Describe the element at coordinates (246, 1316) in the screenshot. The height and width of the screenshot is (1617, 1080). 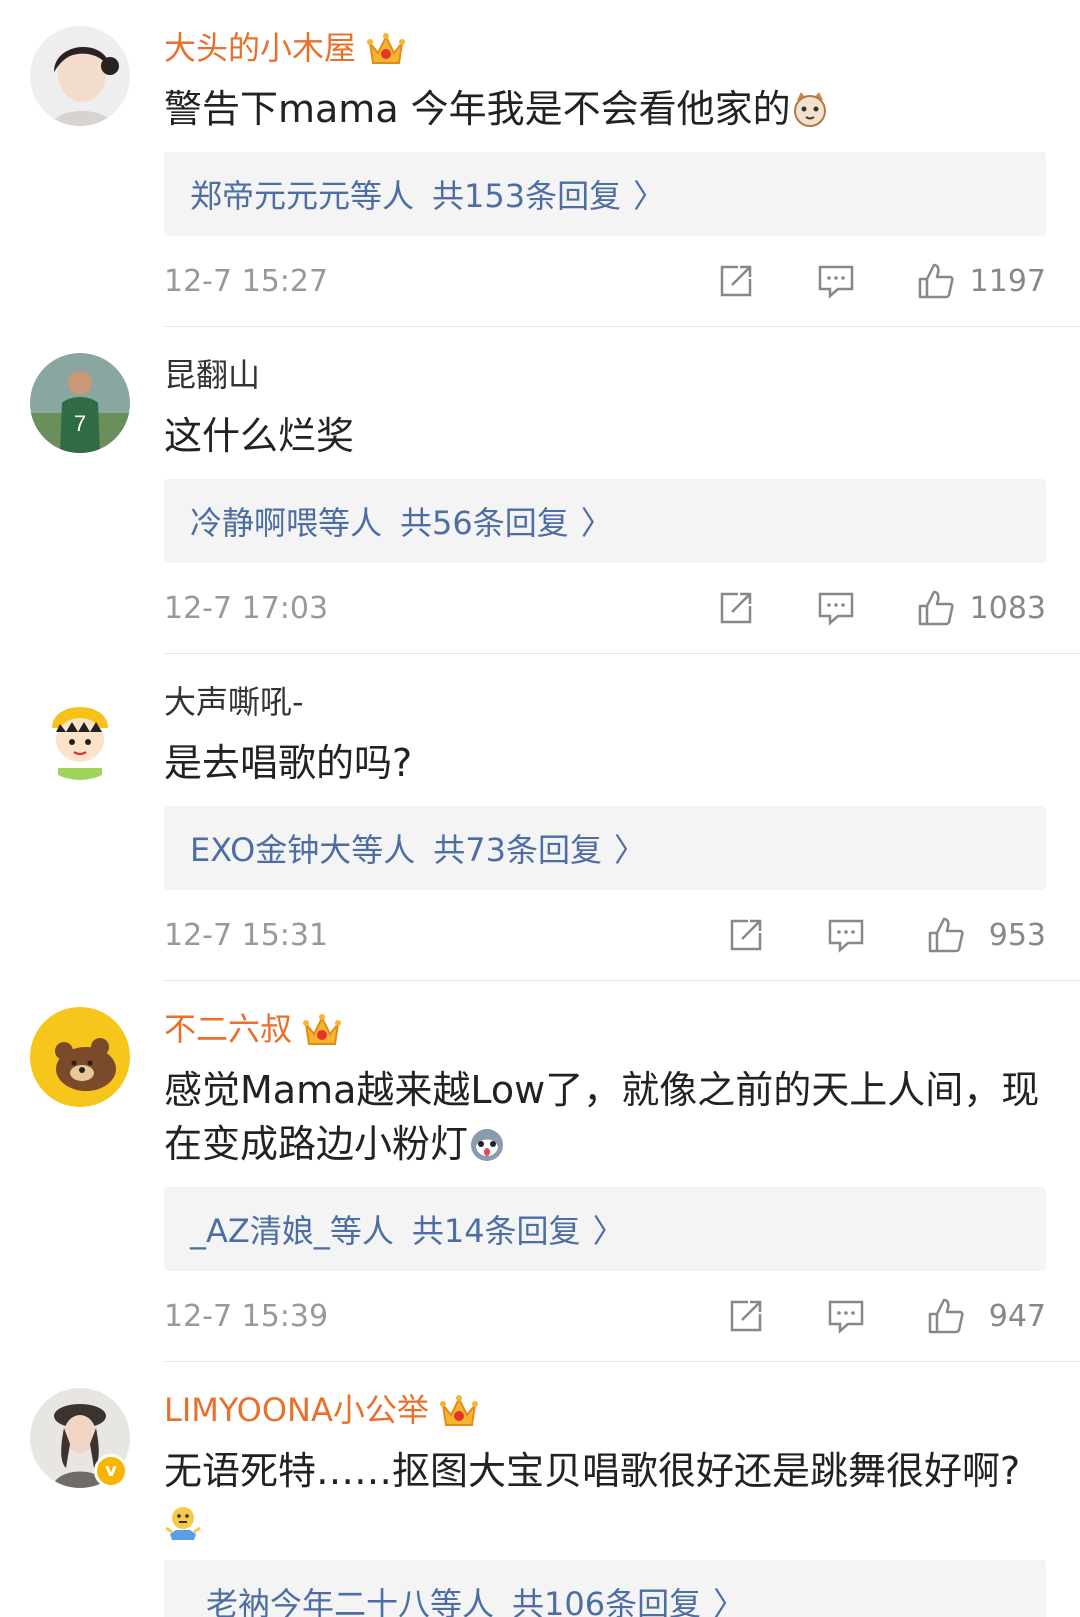
I see `timestamp: 12-7 15:39` at that location.